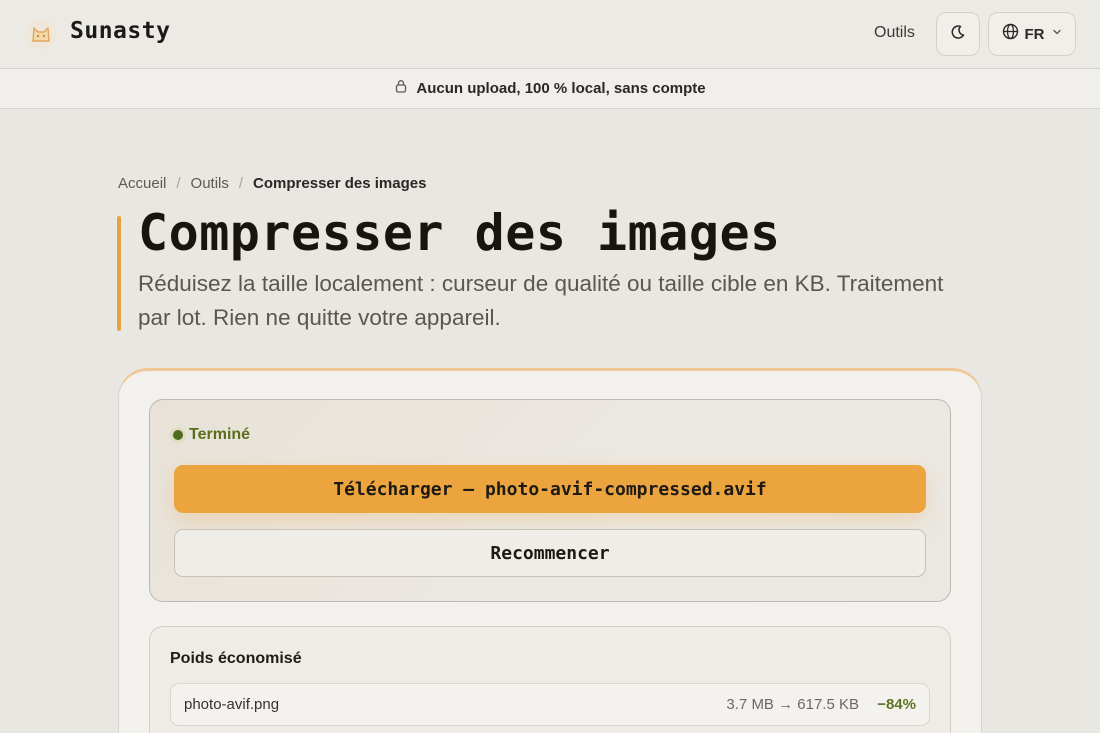 The image size is (1100, 733). I want to click on status-indicator: Terminé, so click(211, 435).